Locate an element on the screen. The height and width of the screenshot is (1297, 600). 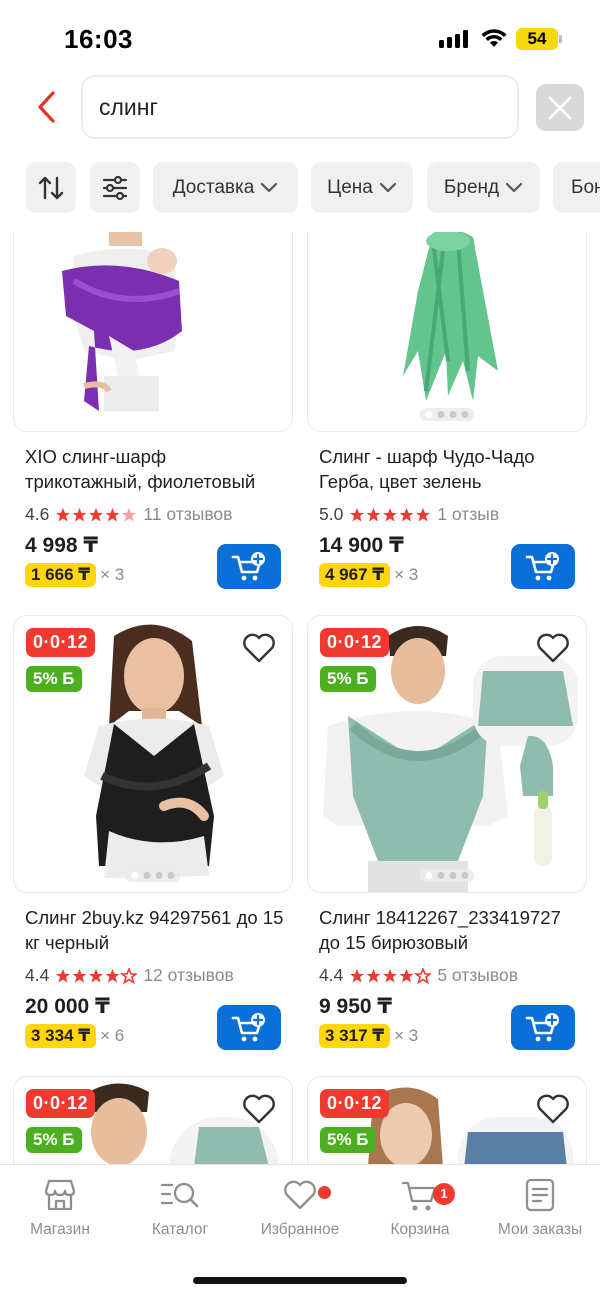
installment-price: 3 334 ₸ is located at coordinates (61, 1036).